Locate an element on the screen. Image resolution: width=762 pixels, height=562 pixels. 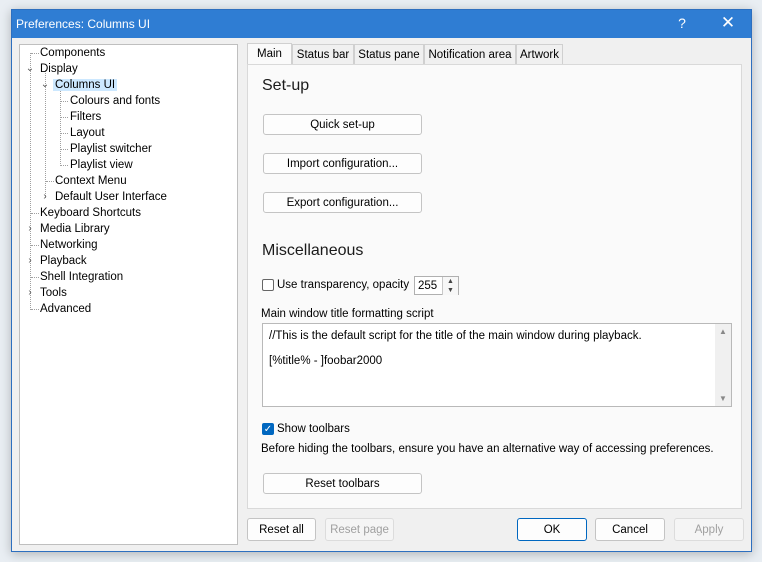
tree-item-label: Default User Interface is located at coordinates (111, 197).